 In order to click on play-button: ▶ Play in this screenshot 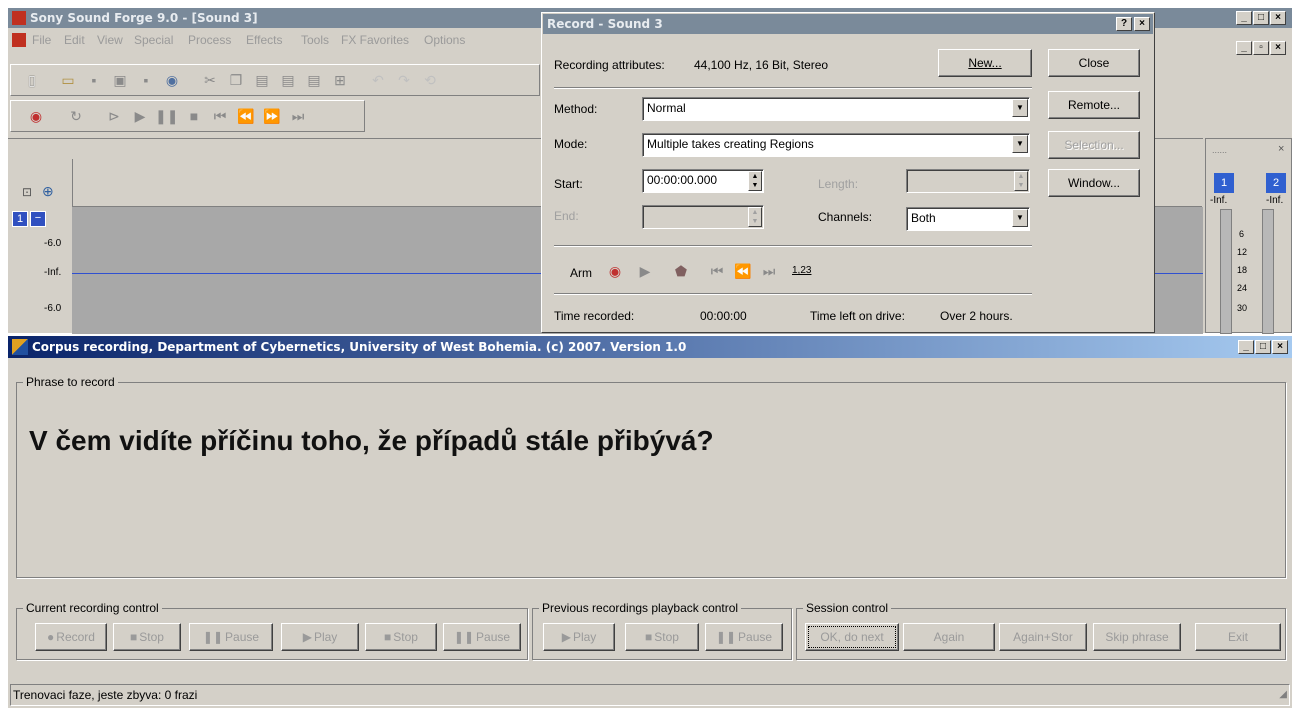, I will do `click(320, 637)`.